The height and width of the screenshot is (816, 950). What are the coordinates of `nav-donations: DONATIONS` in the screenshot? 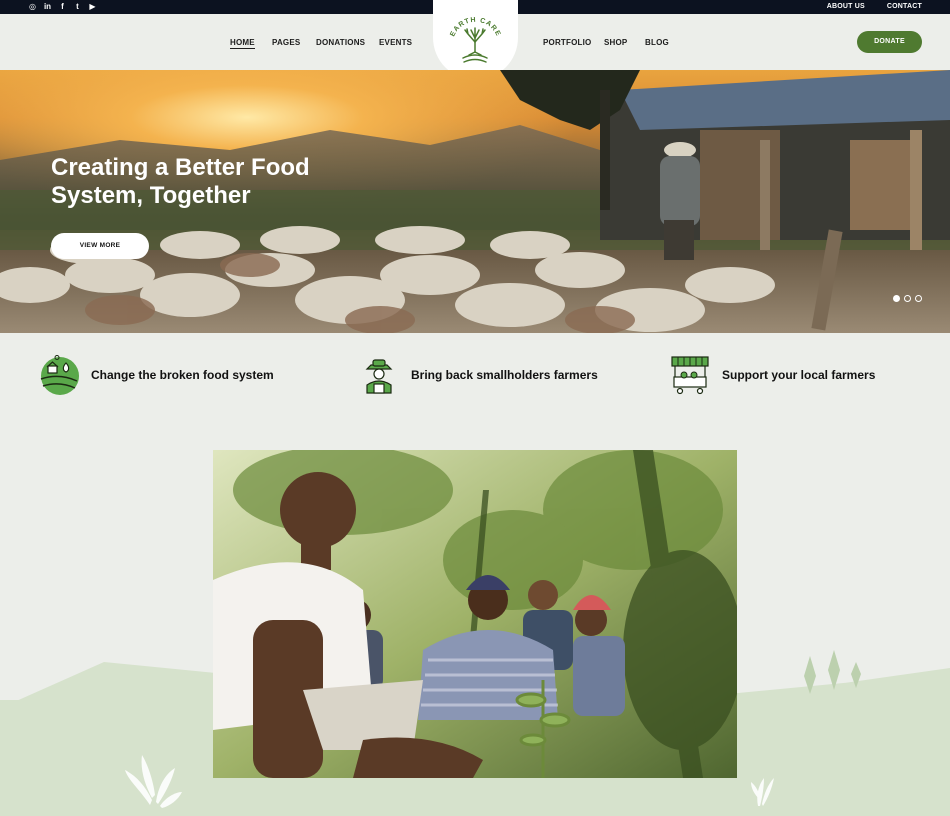 It's located at (340, 42).